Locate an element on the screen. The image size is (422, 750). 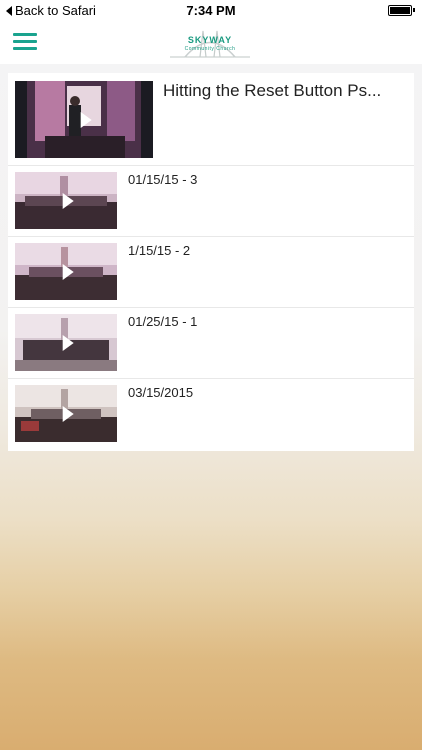
video-row: 01/15/15 - 3 is located at coordinates (211, 201).